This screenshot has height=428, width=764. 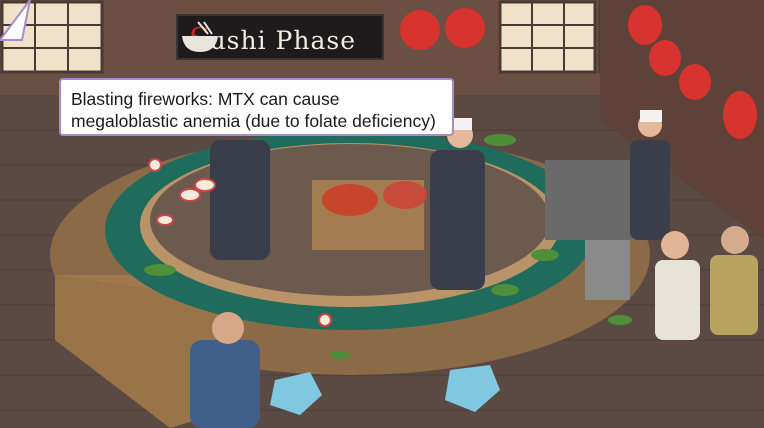 I want to click on chef-center-hotspot, so click(x=462, y=210).